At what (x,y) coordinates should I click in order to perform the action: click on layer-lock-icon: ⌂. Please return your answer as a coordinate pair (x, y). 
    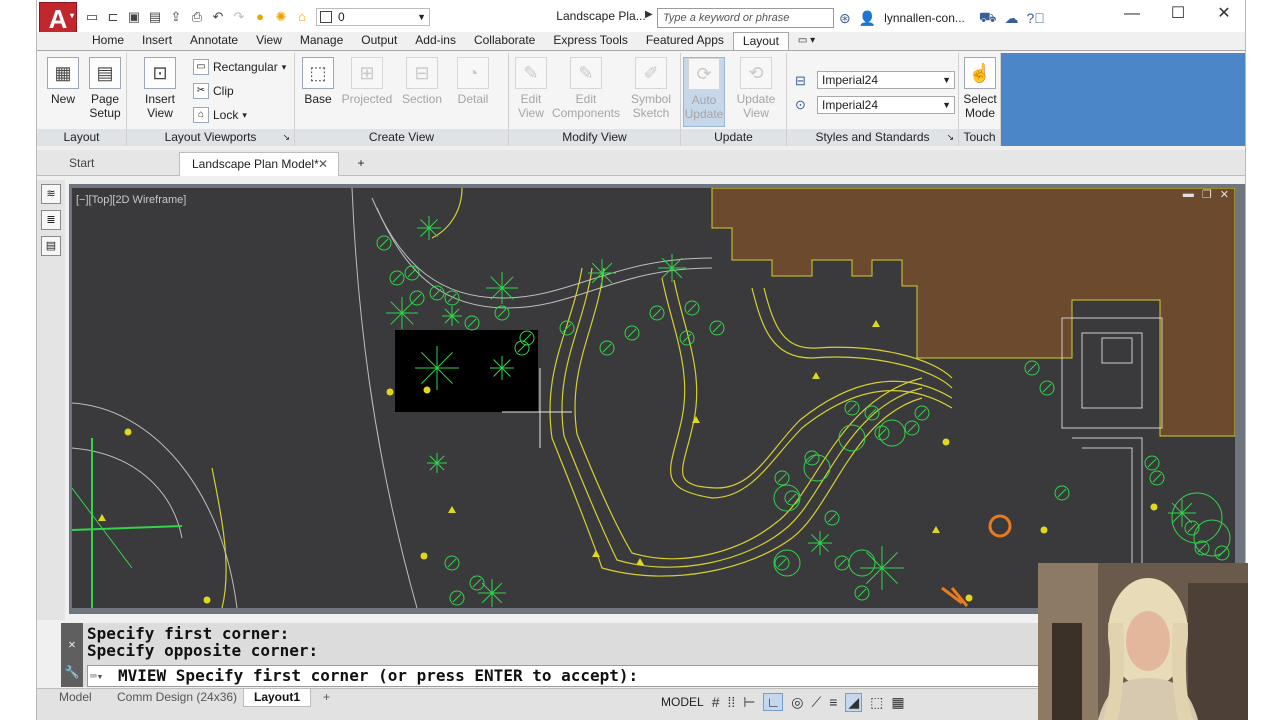
    Looking at the image, I should click on (302, 17).